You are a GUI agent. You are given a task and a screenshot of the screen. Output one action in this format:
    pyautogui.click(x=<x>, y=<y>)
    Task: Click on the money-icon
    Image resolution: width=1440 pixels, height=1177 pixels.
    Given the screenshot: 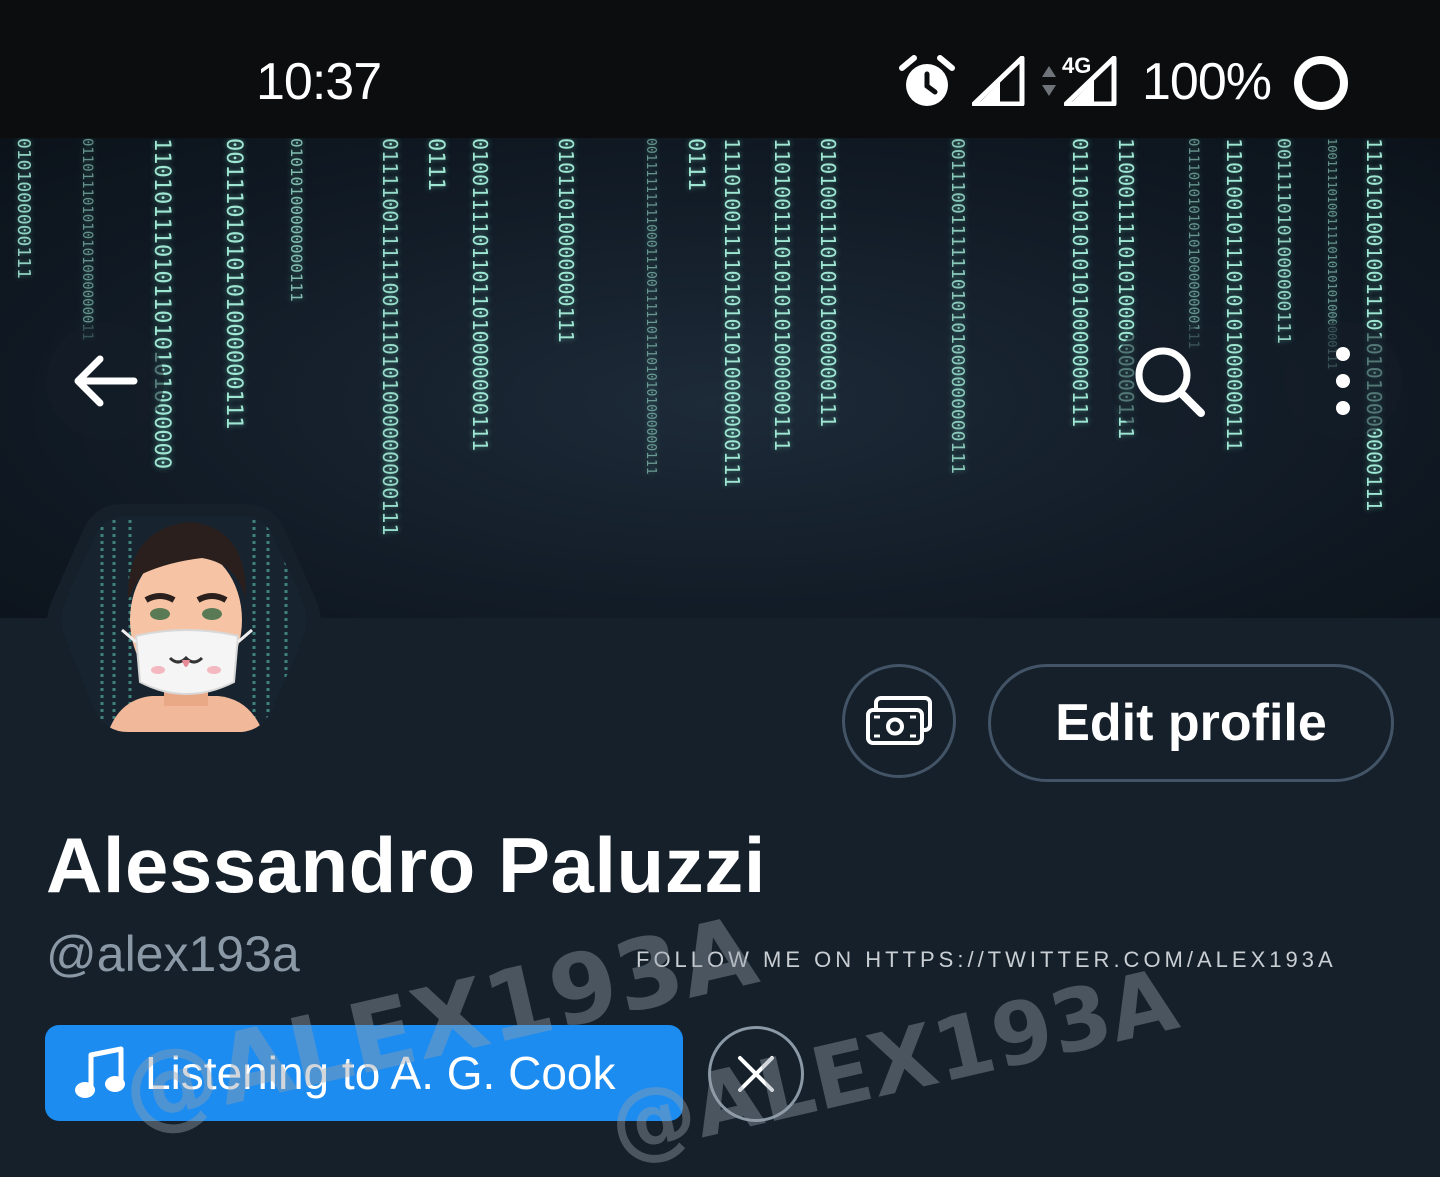 What is the action you would take?
    pyautogui.click(x=899, y=720)
    